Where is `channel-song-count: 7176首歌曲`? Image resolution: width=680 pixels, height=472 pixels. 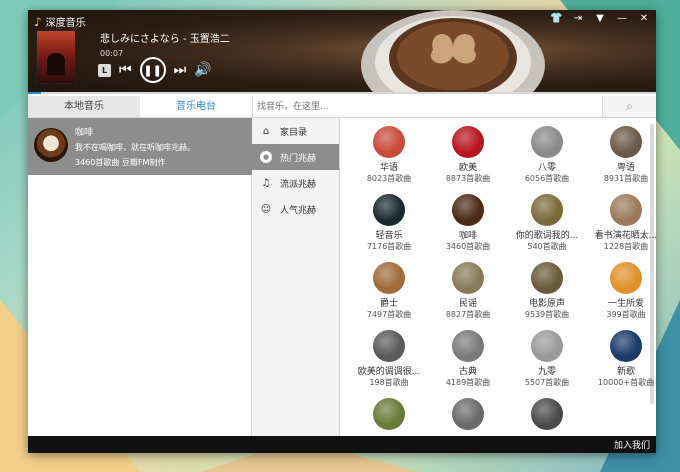
channel-song-count: 7176首歌曲 is located at coordinates (389, 246).